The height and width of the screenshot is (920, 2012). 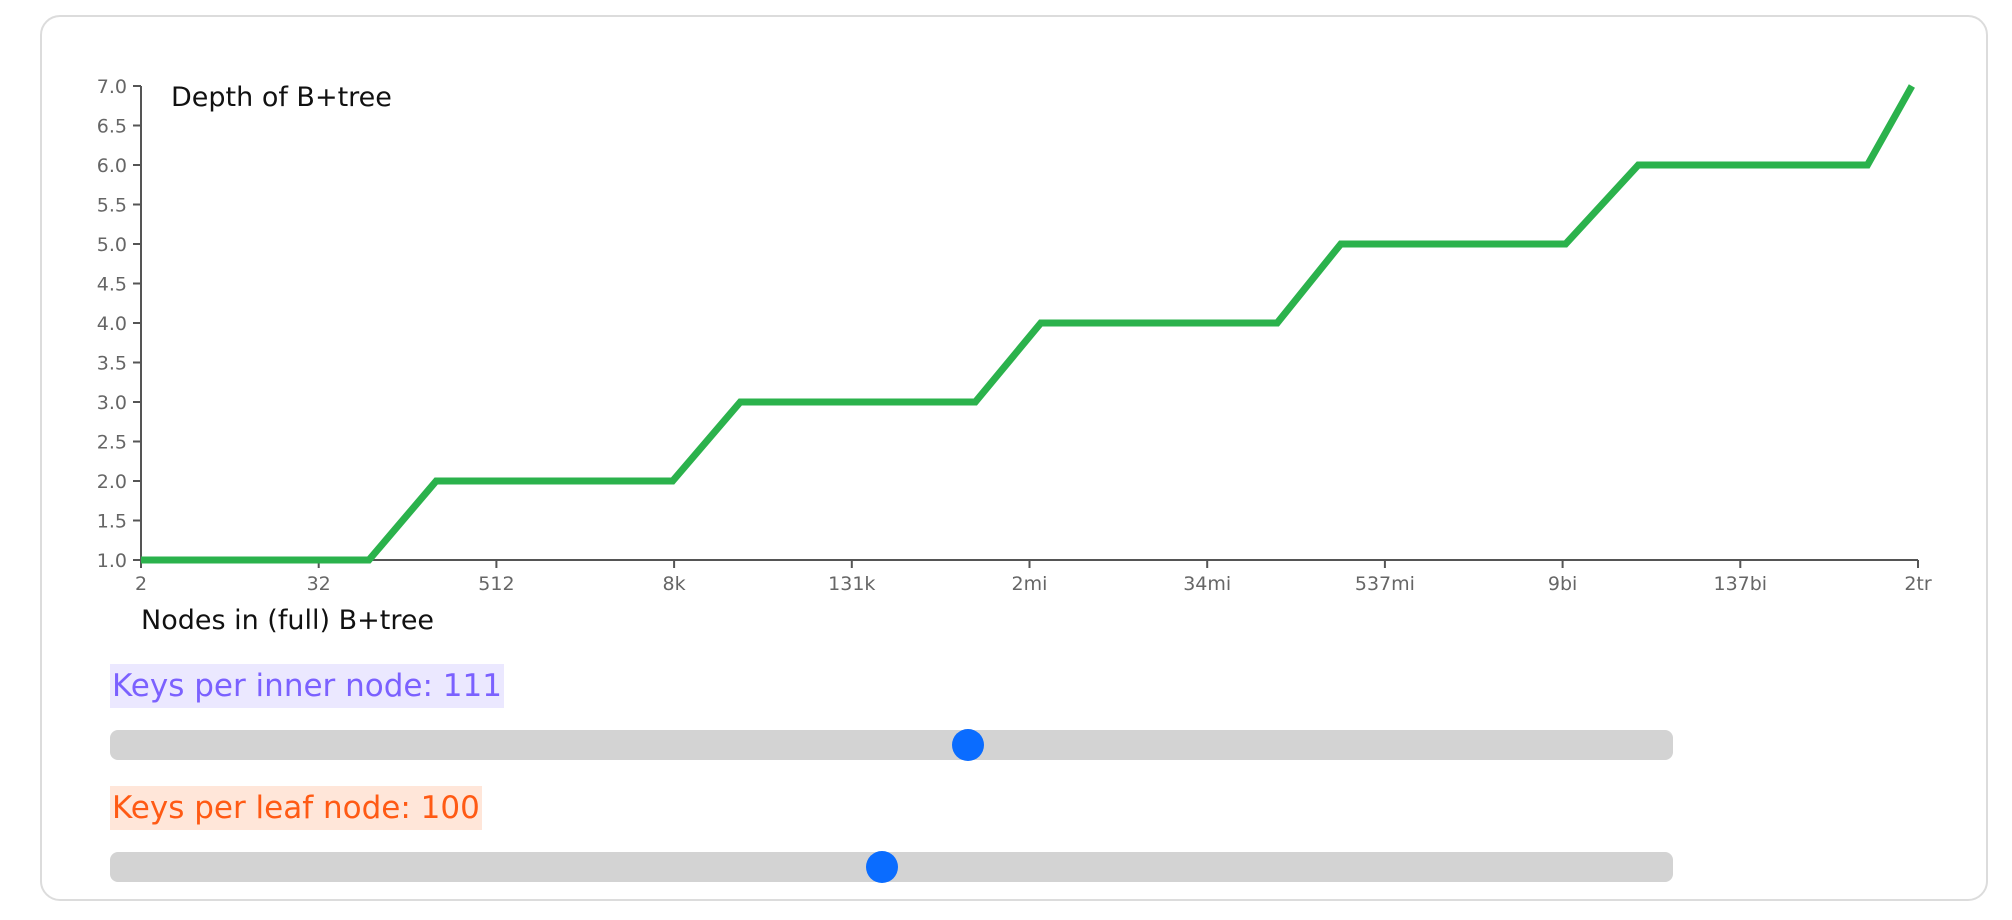 I want to click on y-tick-label: 2.0, so click(x=112, y=482).